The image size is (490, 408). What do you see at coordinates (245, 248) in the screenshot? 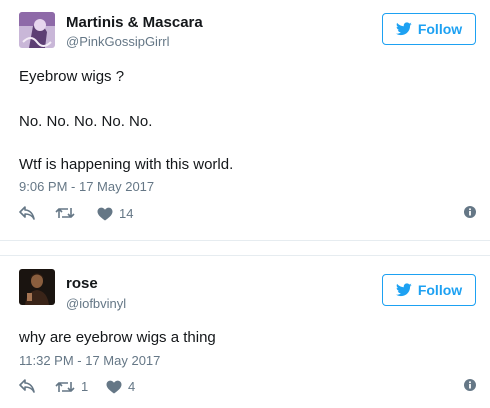
I see `tweet-divider` at bounding box center [245, 248].